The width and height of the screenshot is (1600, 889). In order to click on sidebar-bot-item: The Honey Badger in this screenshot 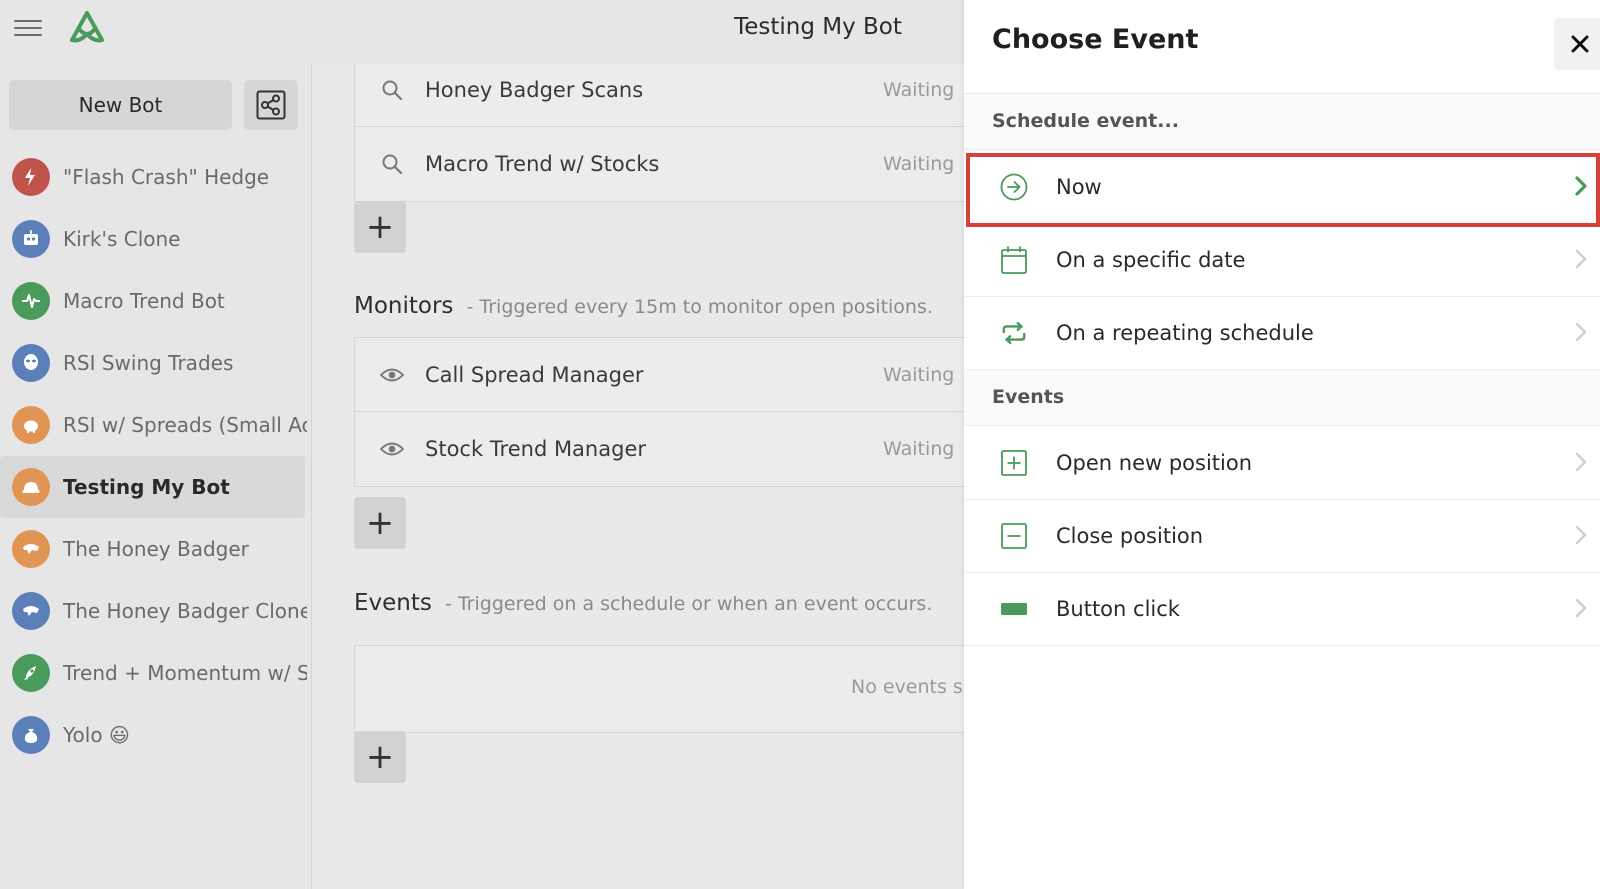, I will do `click(156, 549)`.